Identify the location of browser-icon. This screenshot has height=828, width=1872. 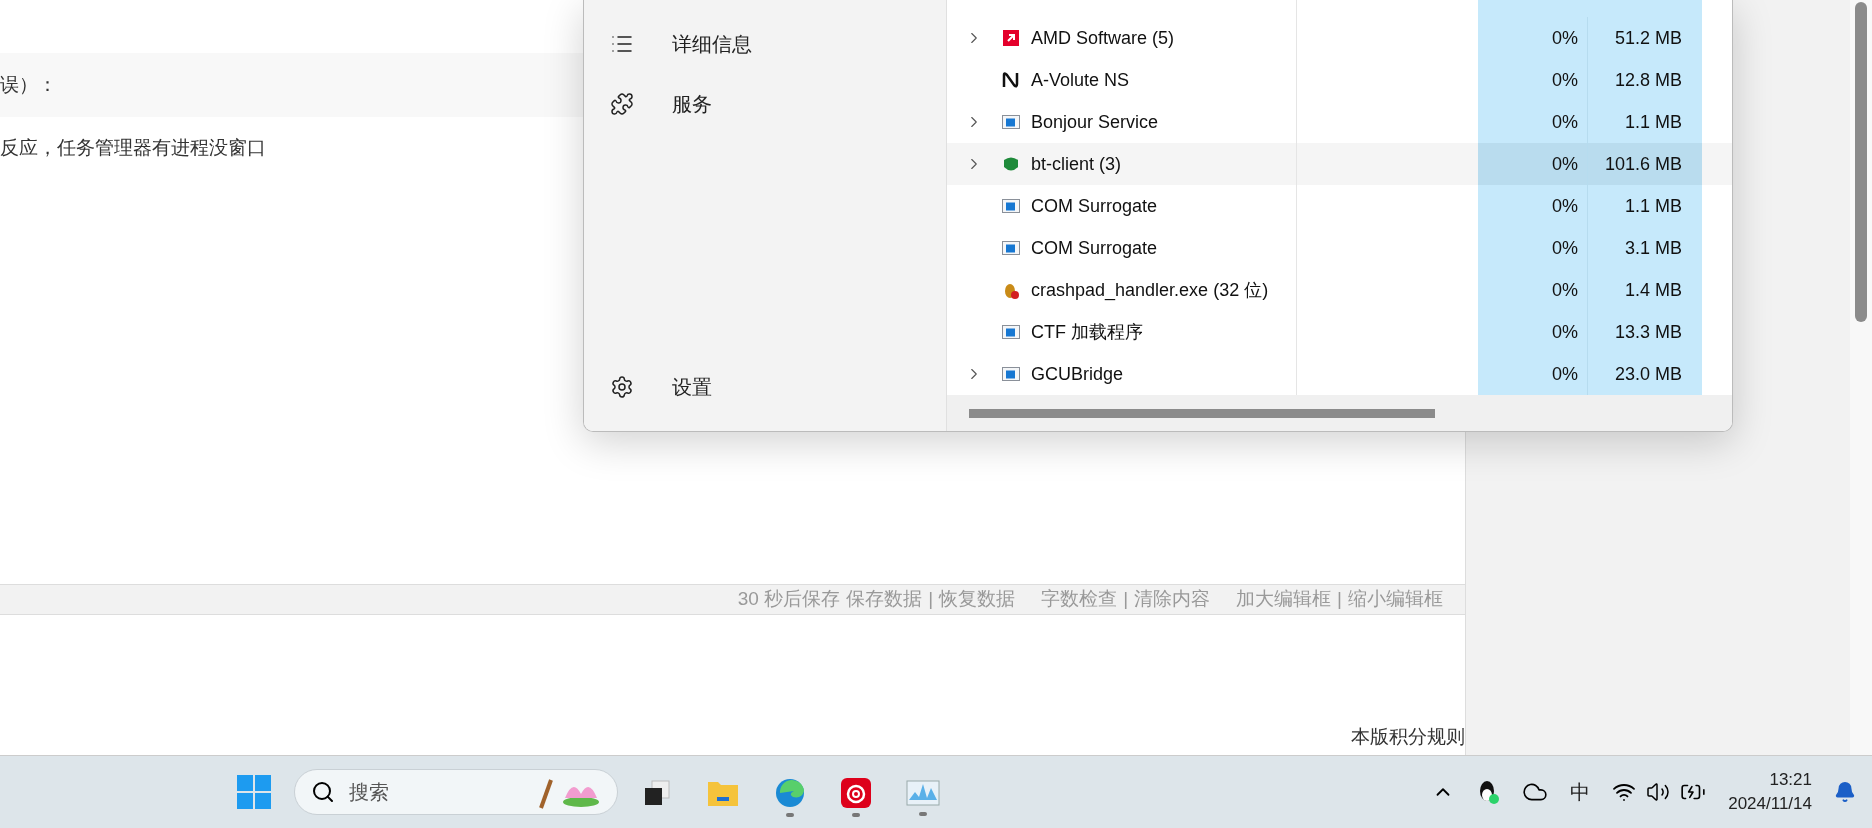
(790, 793).